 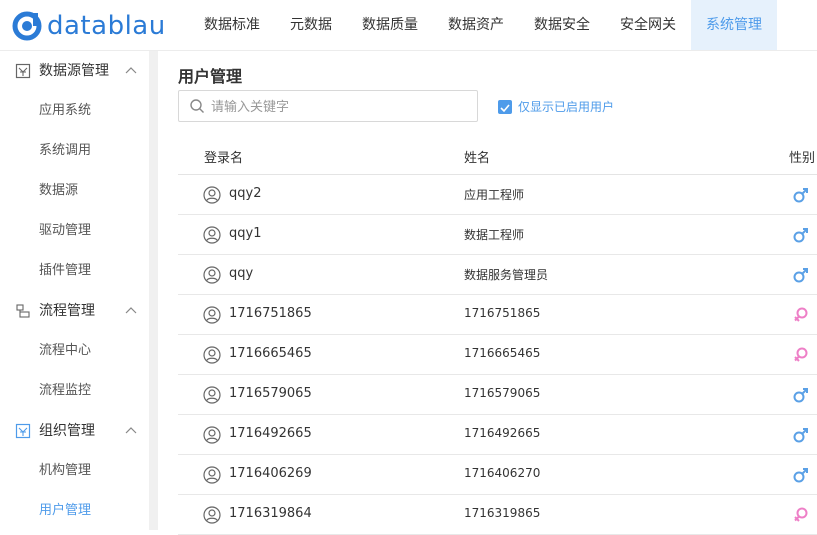 What do you see at coordinates (502, 353) in the screenshot?
I see `user-name: 1716665465` at bounding box center [502, 353].